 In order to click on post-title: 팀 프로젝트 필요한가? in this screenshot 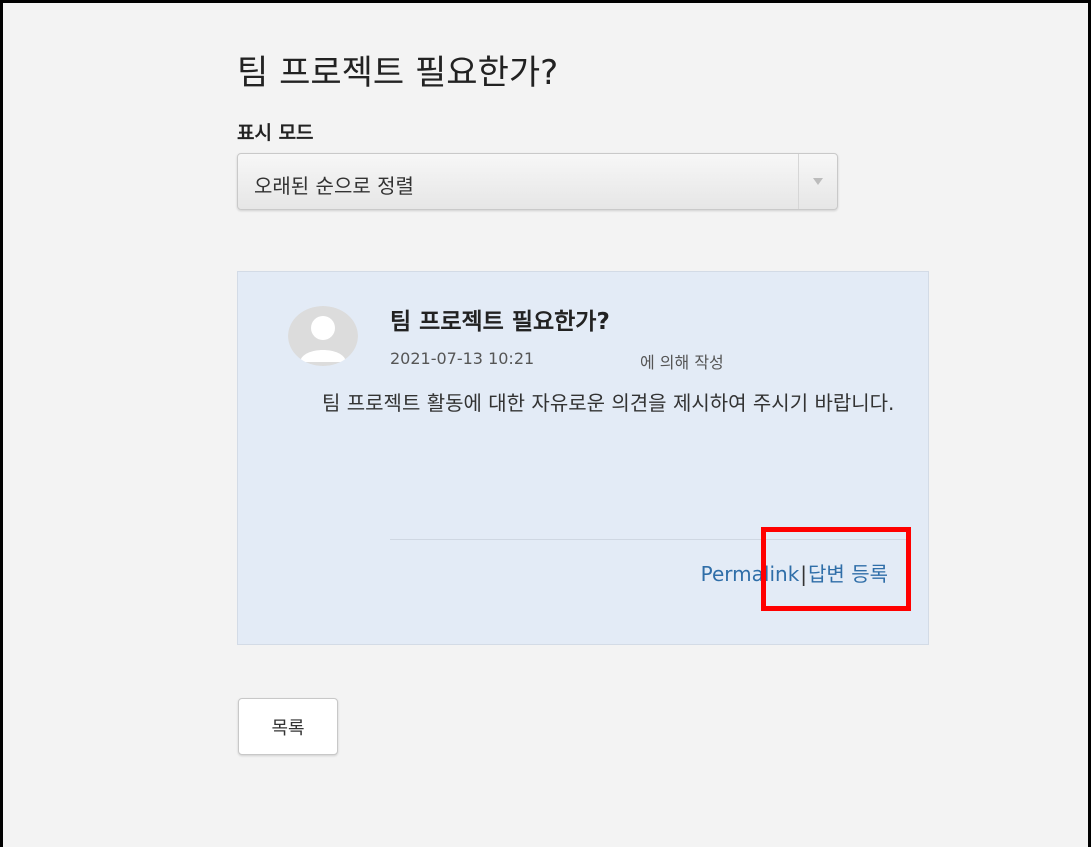, I will do `click(500, 322)`.